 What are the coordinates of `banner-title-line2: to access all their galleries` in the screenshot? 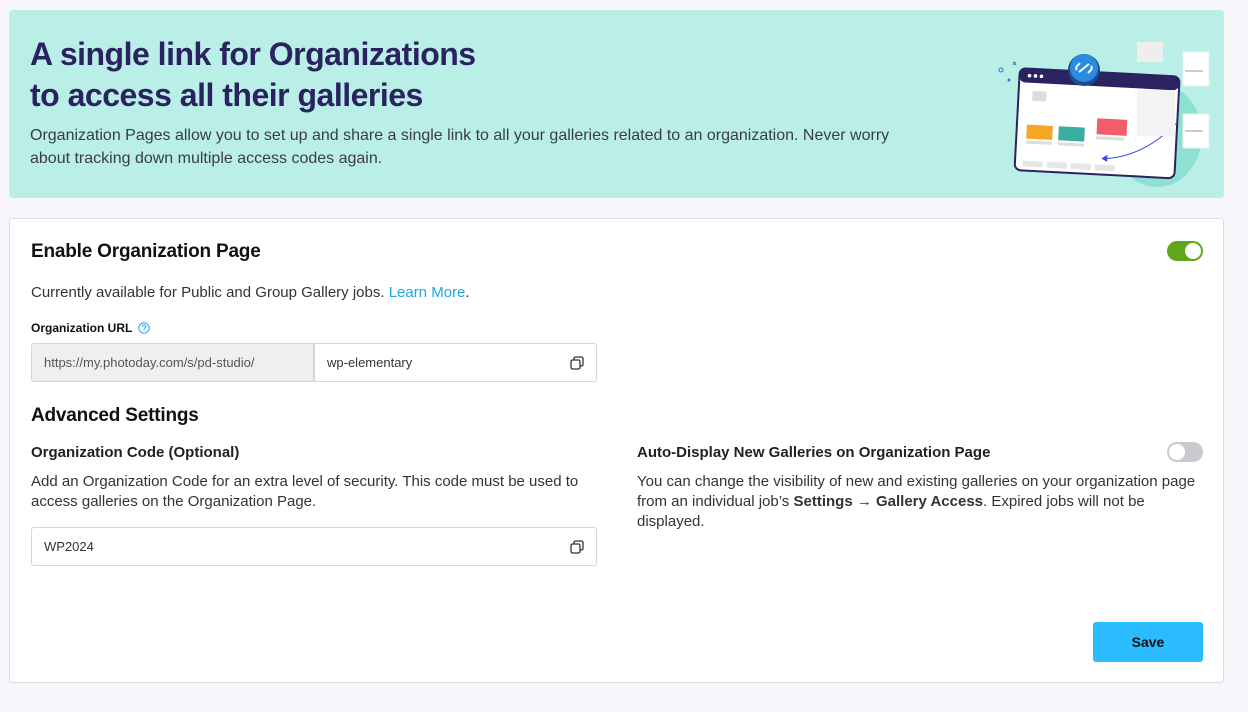 It's located at (226, 95).